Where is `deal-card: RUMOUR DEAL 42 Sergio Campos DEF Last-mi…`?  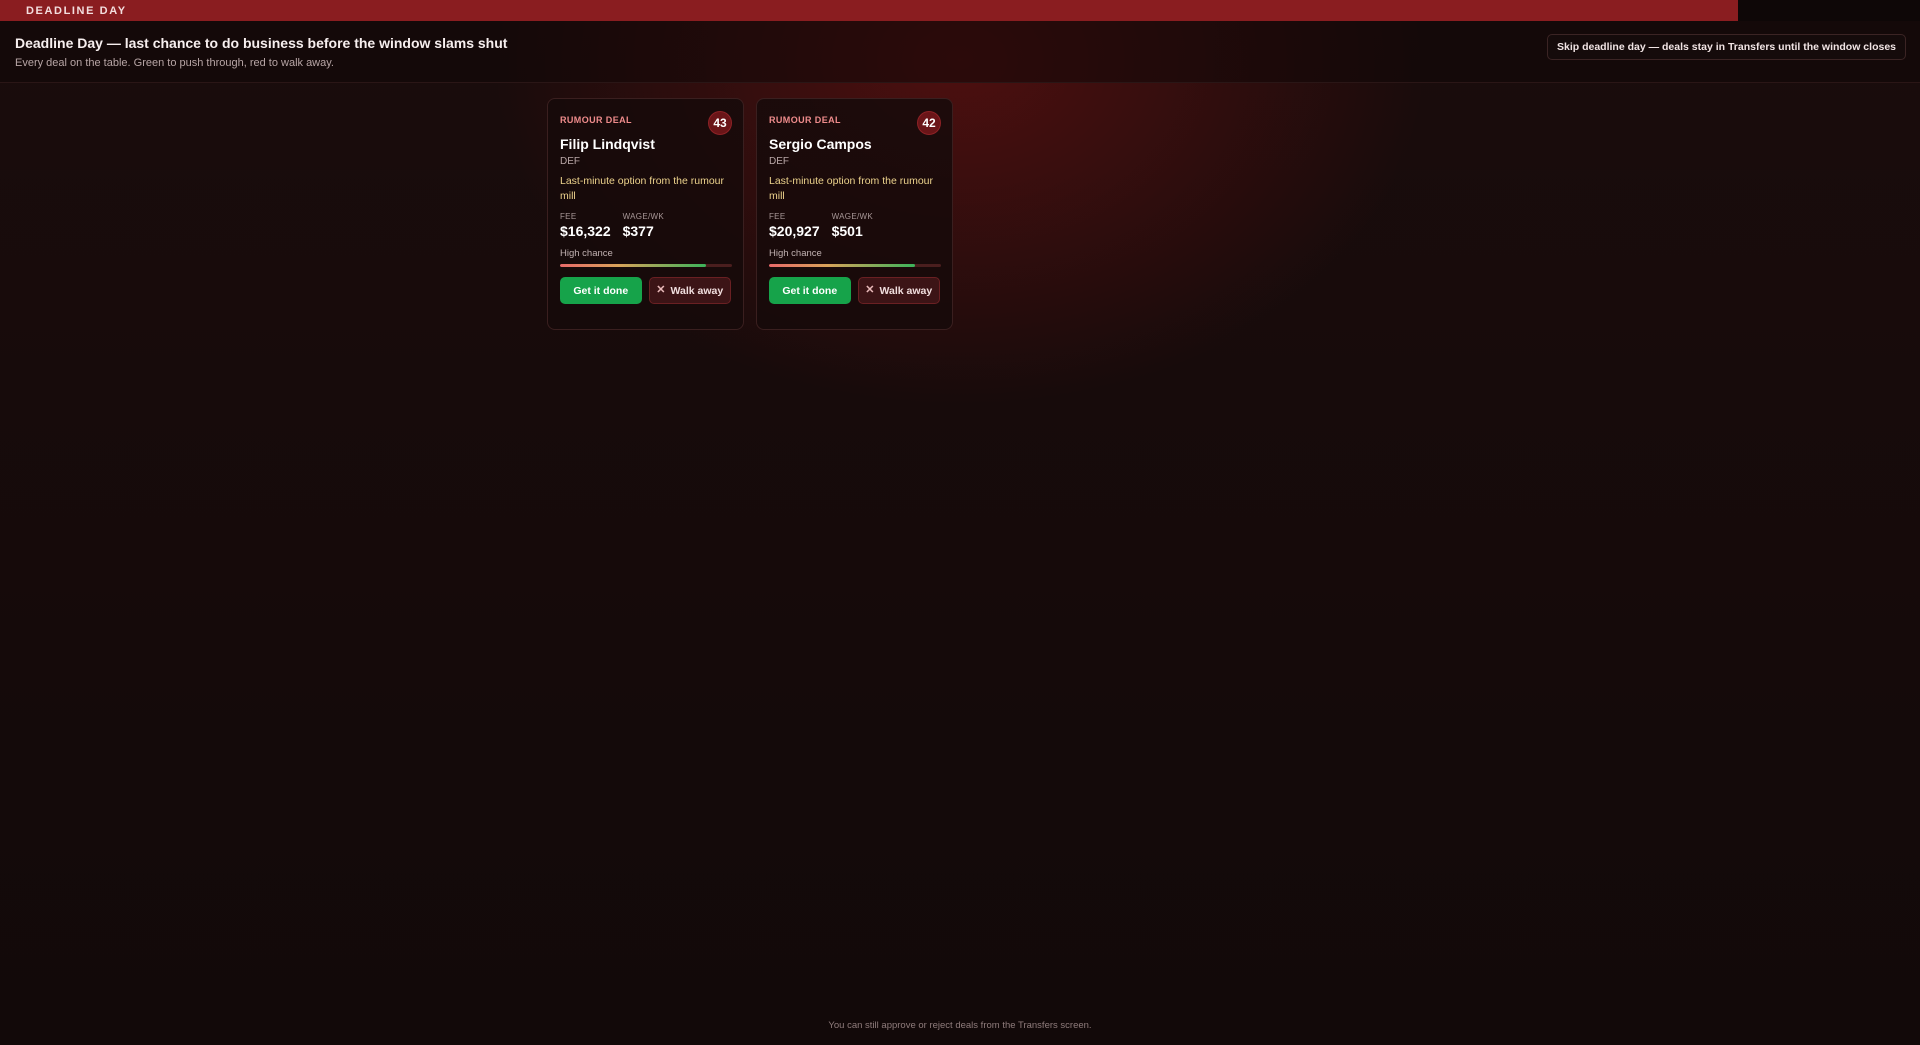 deal-card: RUMOUR DEAL 42 Sergio Campos DEF Last-mi… is located at coordinates (854, 214).